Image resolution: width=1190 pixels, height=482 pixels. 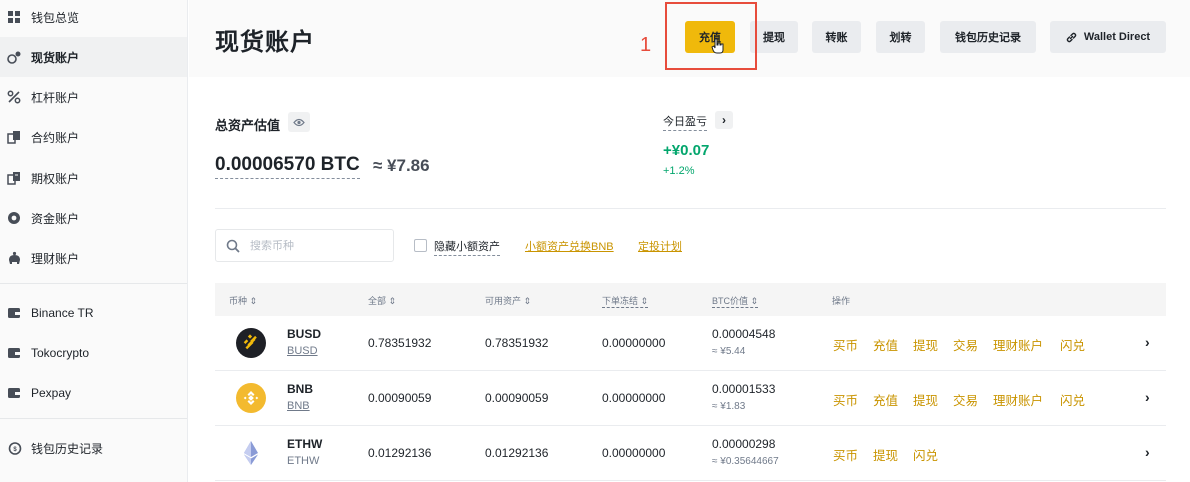 What do you see at coordinates (14, 218) in the screenshot?
I see `funding-icon` at bounding box center [14, 218].